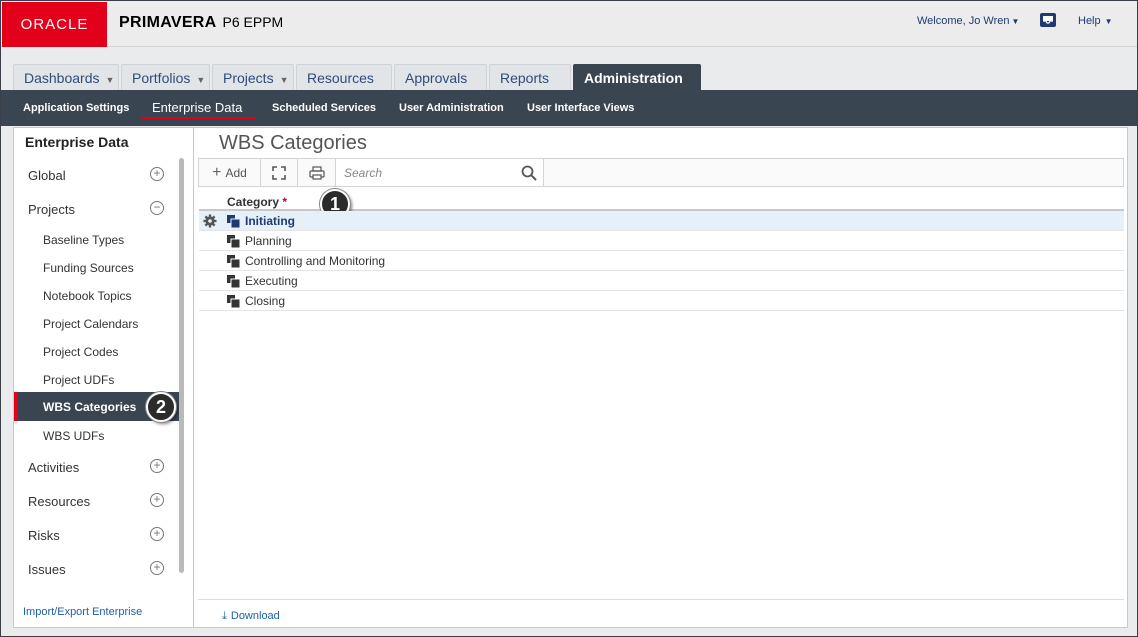  Describe the element at coordinates (88, 268) in the screenshot. I see `nav-funding-sources: Funding Sources` at that location.